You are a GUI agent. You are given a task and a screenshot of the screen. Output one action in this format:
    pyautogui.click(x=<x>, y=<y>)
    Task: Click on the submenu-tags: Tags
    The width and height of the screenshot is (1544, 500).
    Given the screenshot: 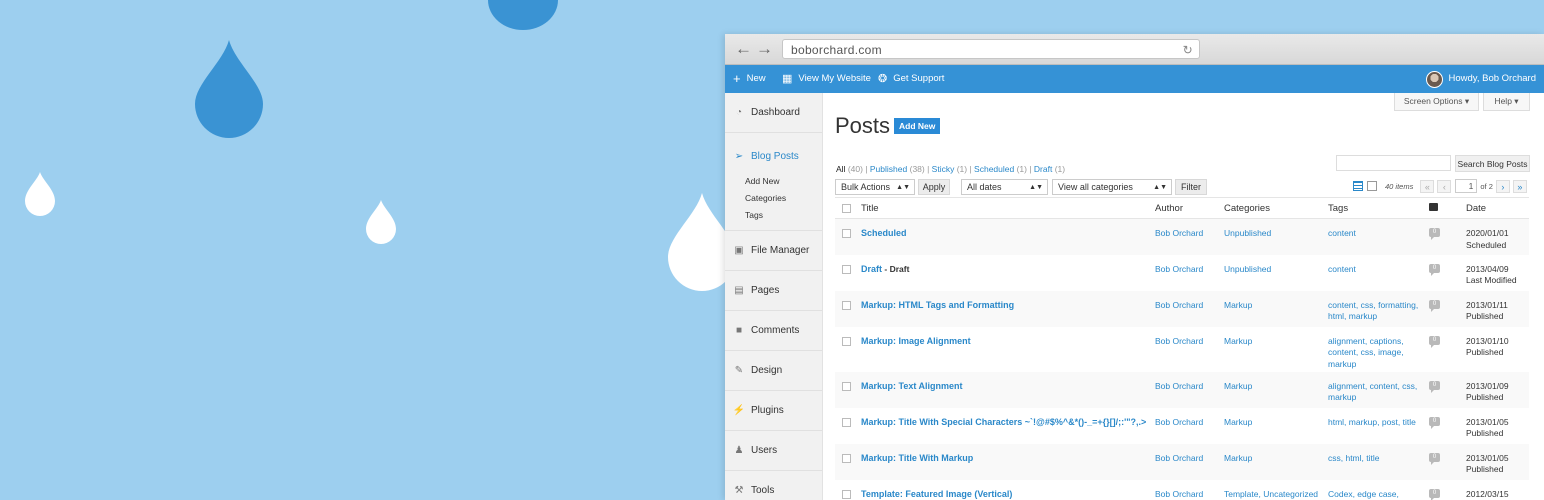 What is the action you would take?
    pyautogui.click(x=783, y=215)
    